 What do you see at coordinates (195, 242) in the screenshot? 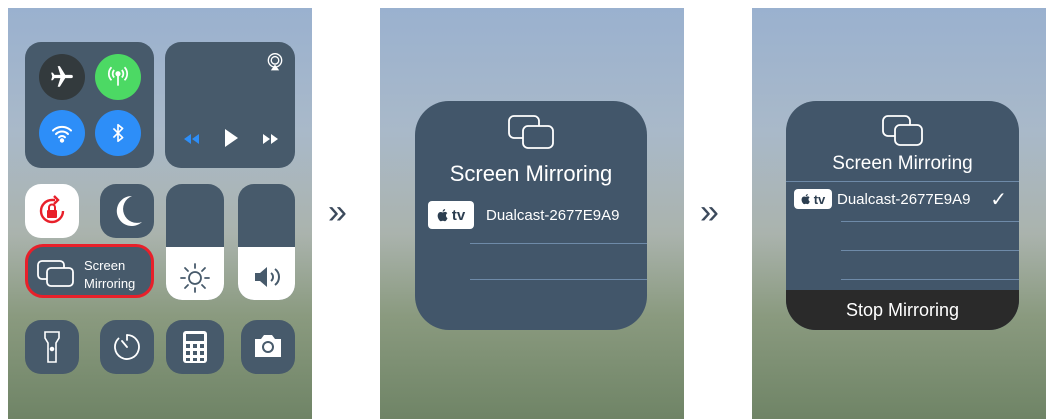
I see `brightness-slider` at bounding box center [195, 242].